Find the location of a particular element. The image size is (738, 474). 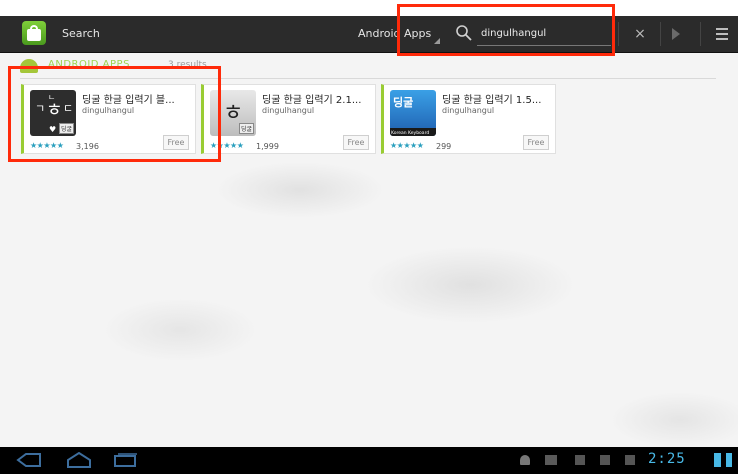

app-icon: 딩굴 Korean Keyboard is located at coordinates (413, 113).